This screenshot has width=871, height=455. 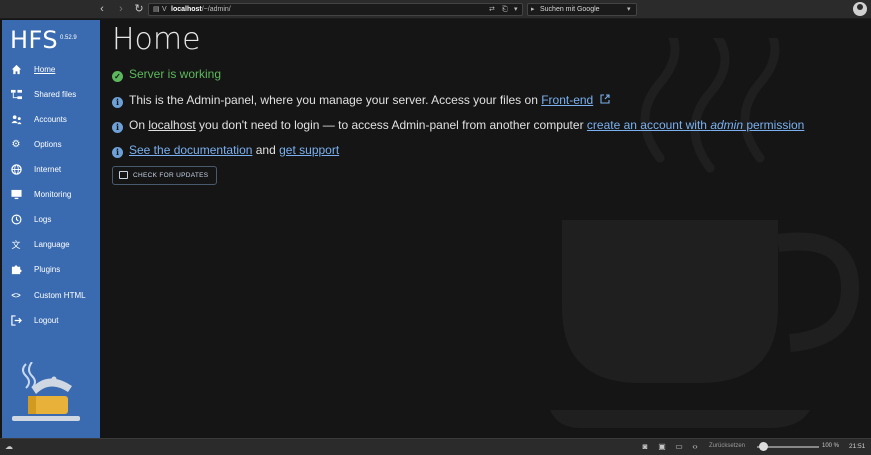 I want to click on code-view-icon: ‹›, so click(x=695, y=447).